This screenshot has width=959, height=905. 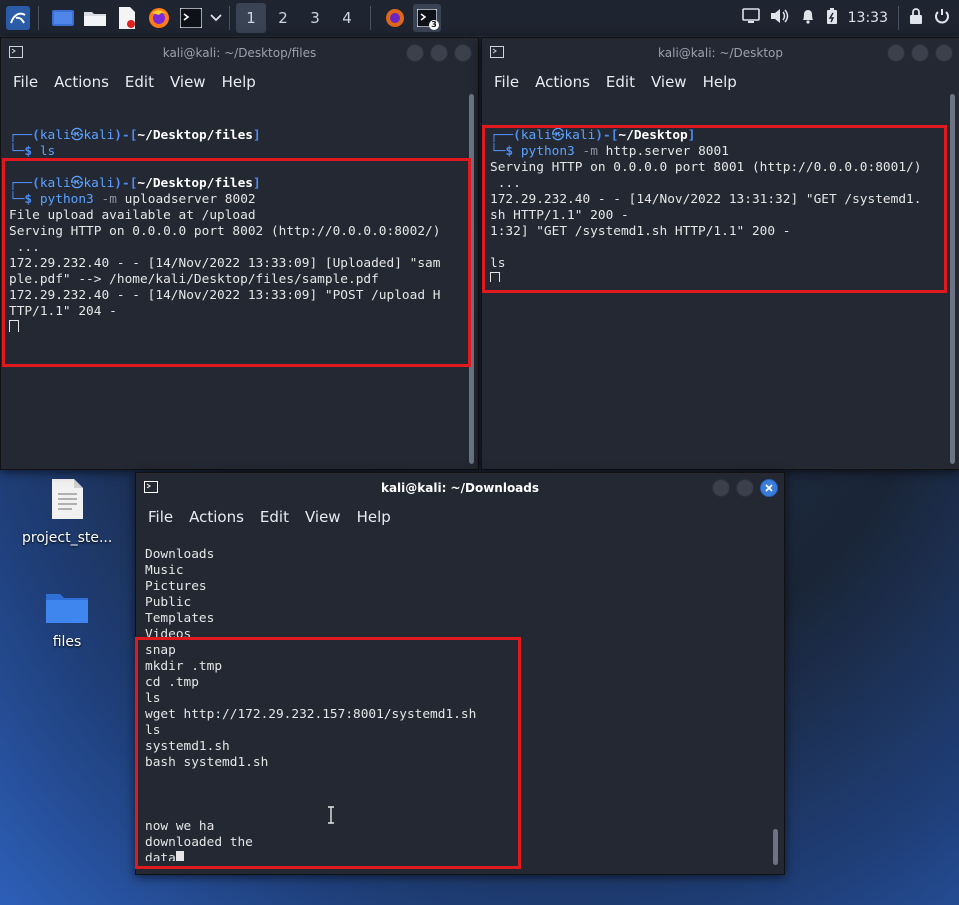 What do you see at coordinates (187, 746) in the screenshot?
I see `output-line: systemd1.sh` at bounding box center [187, 746].